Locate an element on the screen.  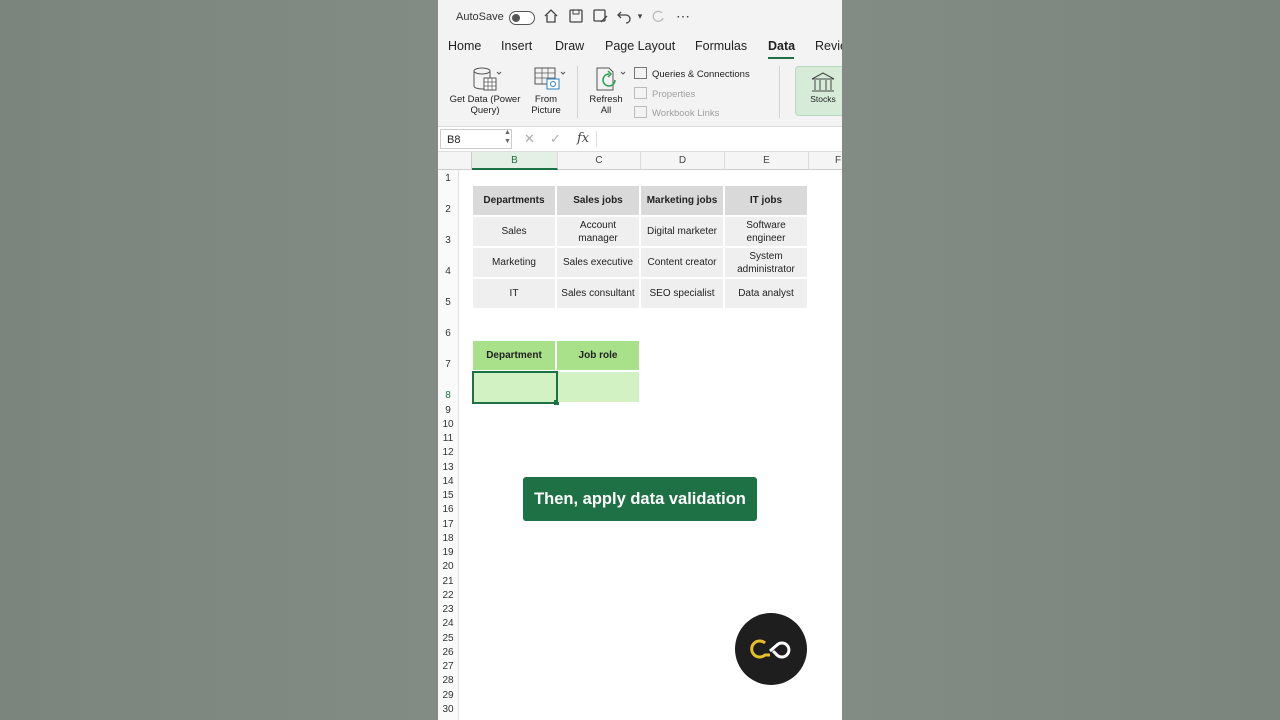
more-options-icon: ⋯ is located at coordinates (683, 16).